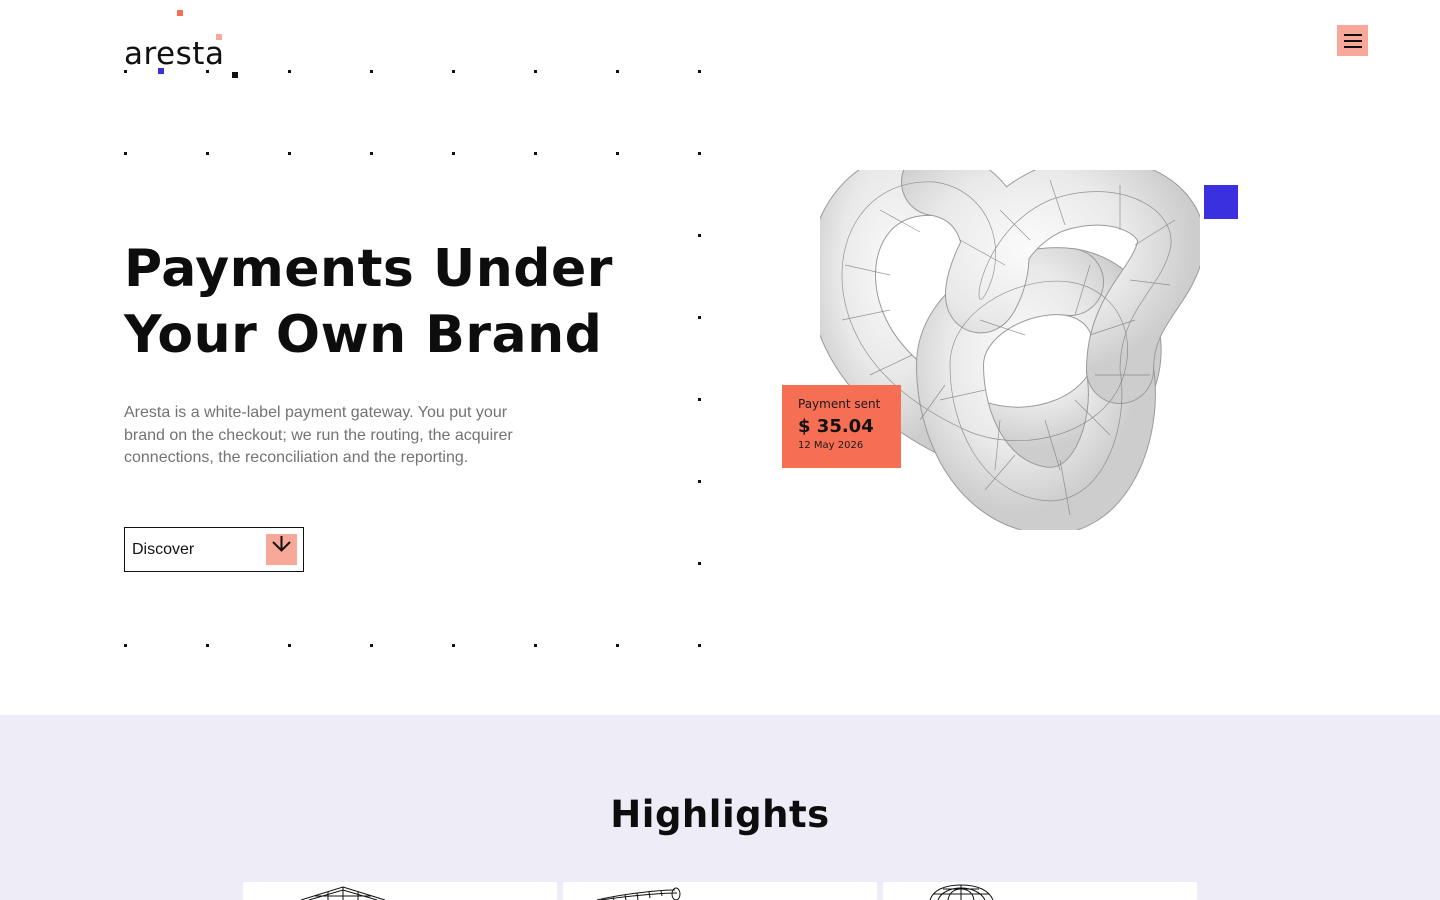 The image size is (1440, 900). I want to click on wireframe-sphere-icon, so click(961, 892).